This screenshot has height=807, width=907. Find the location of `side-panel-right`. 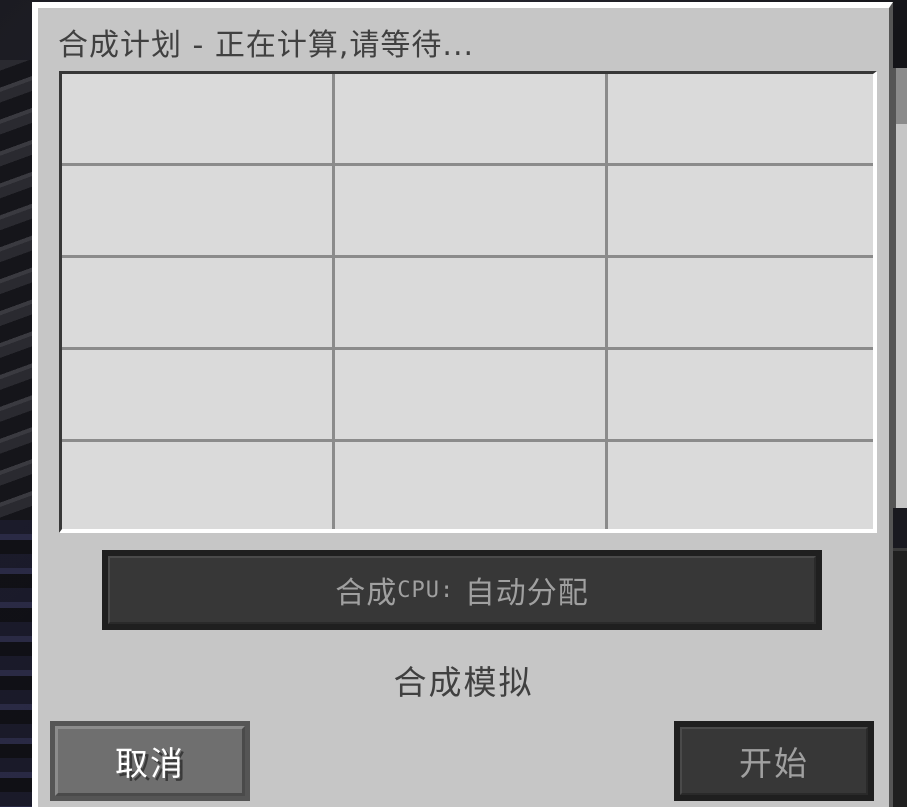

side-panel-right is located at coordinates (900, 288).